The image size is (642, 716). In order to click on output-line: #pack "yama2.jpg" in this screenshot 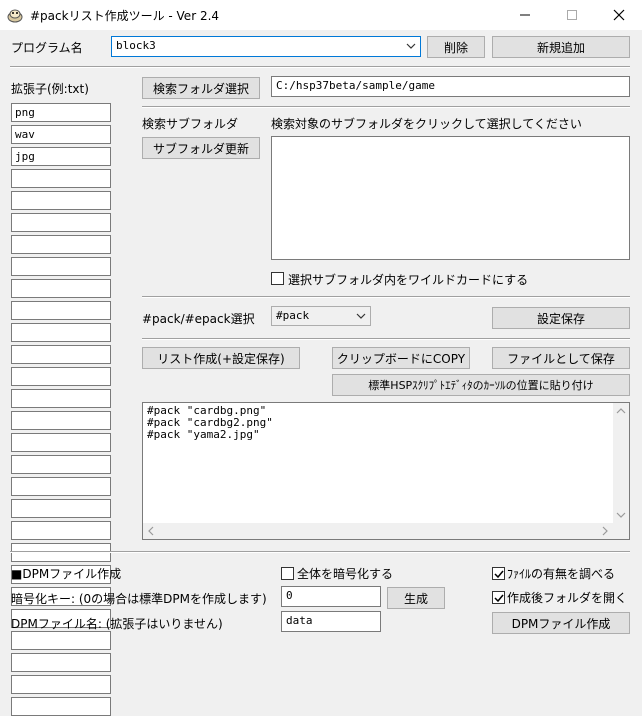, I will do `click(203, 434)`.